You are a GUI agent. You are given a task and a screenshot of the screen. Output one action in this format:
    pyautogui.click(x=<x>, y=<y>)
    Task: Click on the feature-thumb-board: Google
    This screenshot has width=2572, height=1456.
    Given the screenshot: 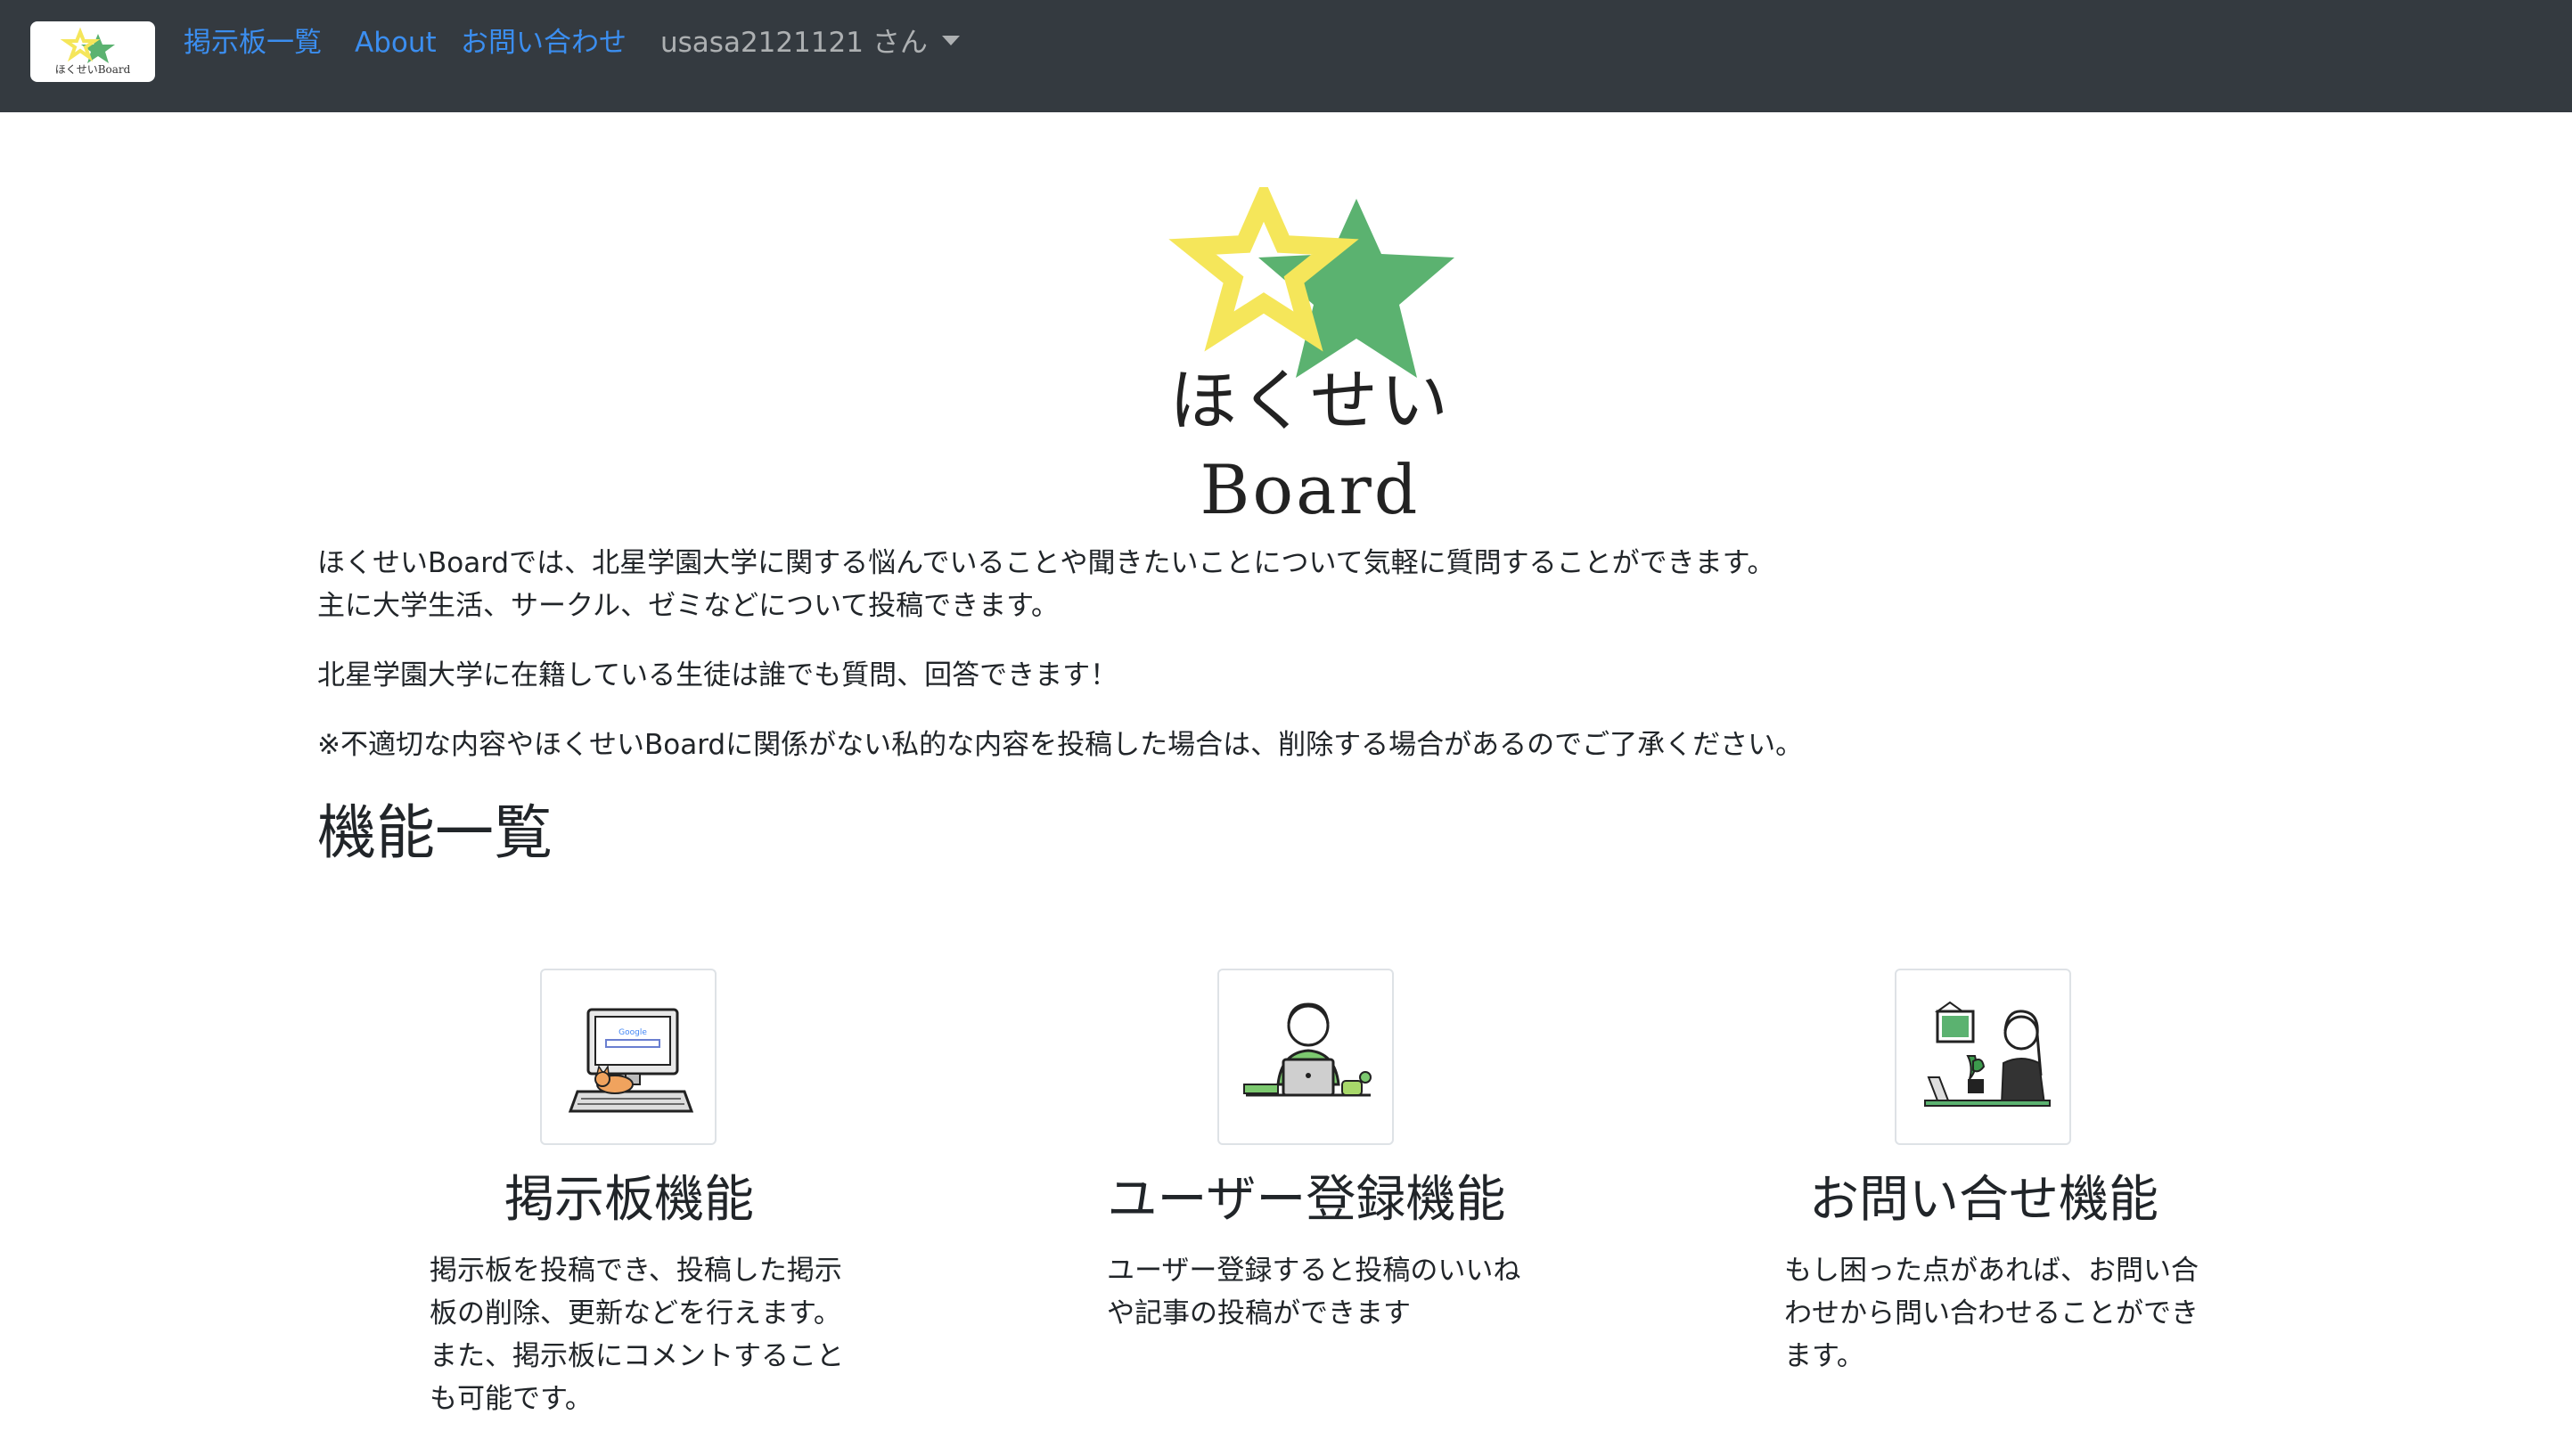 What is the action you would take?
    pyautogui.click(x=628, y=1057)
    